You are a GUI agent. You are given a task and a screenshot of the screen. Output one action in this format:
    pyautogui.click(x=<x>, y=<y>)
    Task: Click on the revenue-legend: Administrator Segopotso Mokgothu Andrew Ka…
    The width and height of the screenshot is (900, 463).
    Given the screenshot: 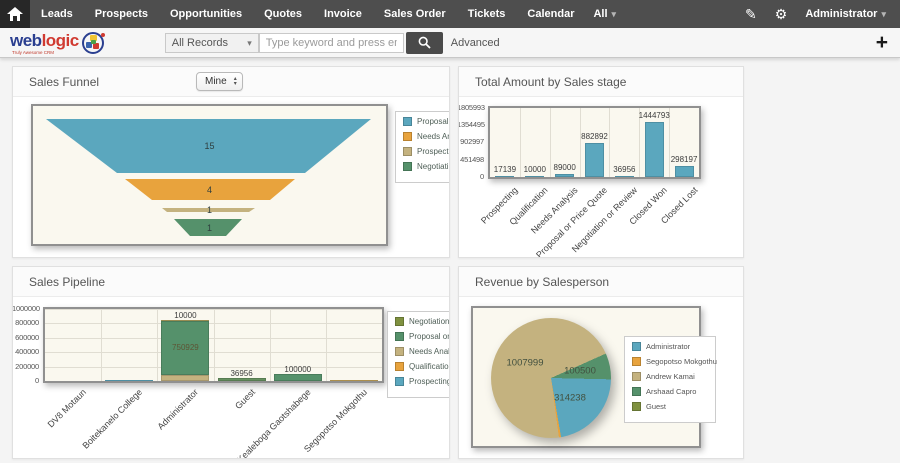 What is the action you would take?
    pyautogui.click(x=670, y=379)
    